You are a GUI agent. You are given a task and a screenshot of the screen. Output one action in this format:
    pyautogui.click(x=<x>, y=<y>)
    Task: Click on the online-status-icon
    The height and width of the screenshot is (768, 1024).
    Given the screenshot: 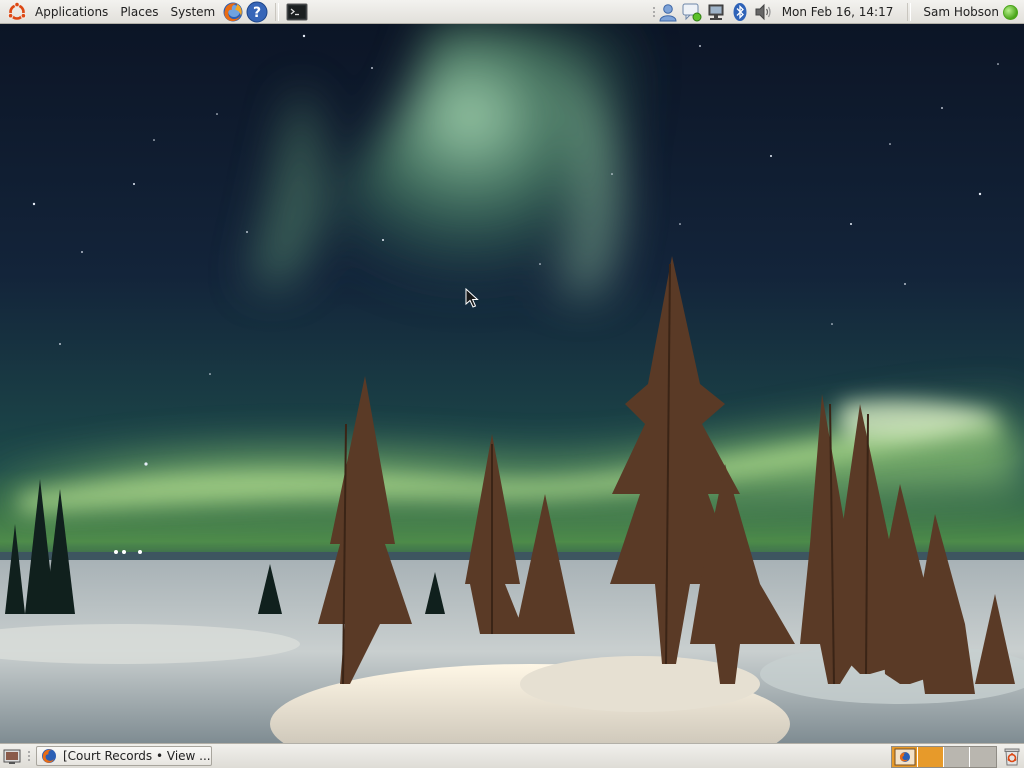 What is the action you would take?
    pyautogui.click(x=1010, y=12)
    